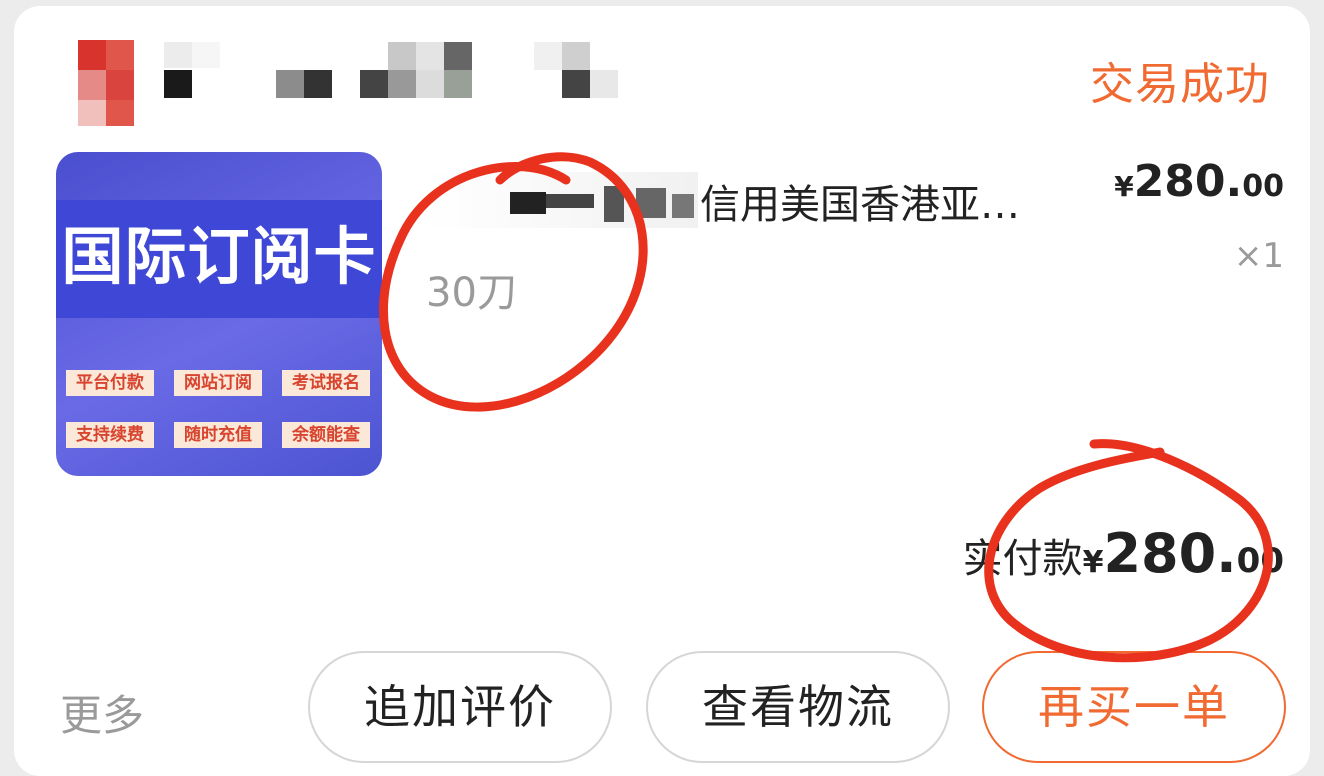 The width and height of the screenshot is (1324, 776). Describe the element at coordinates (110, 383) in the screenshot. I see `thumbnail-tag: 平台付款` at that location.